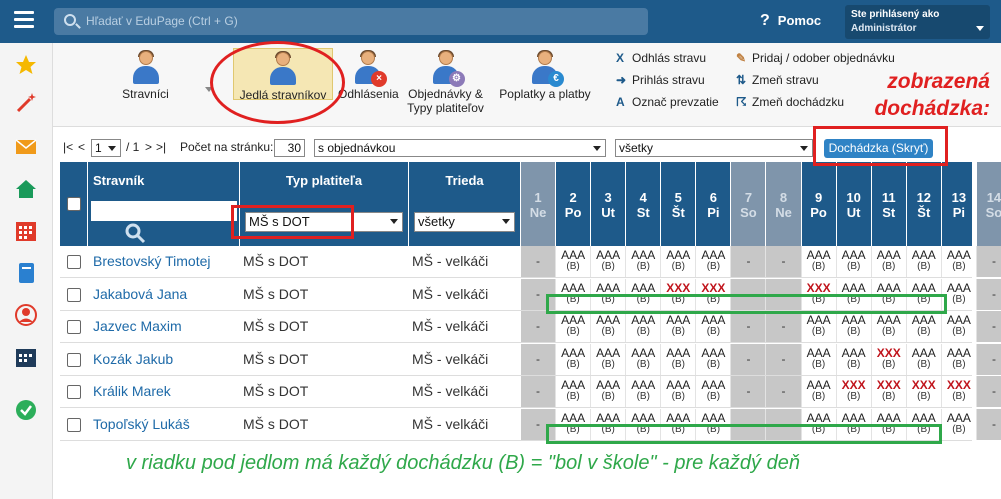 This screenshot has height=499, width=1001. I want to click on menu-icon, so click(24, 20).